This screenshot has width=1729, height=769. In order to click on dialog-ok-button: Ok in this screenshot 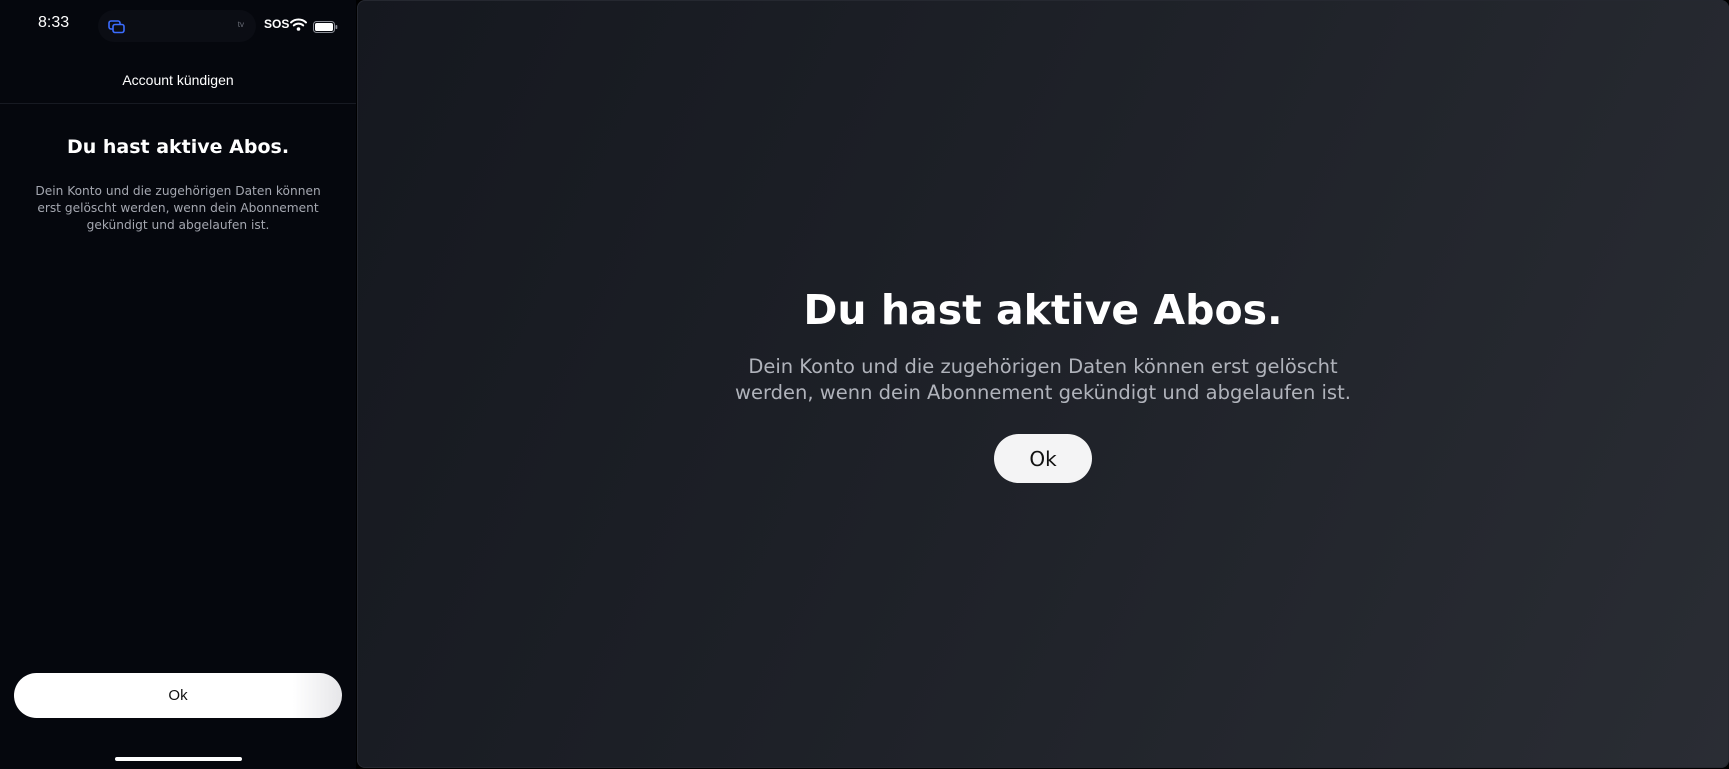, I will do `click(1043, 458)`.